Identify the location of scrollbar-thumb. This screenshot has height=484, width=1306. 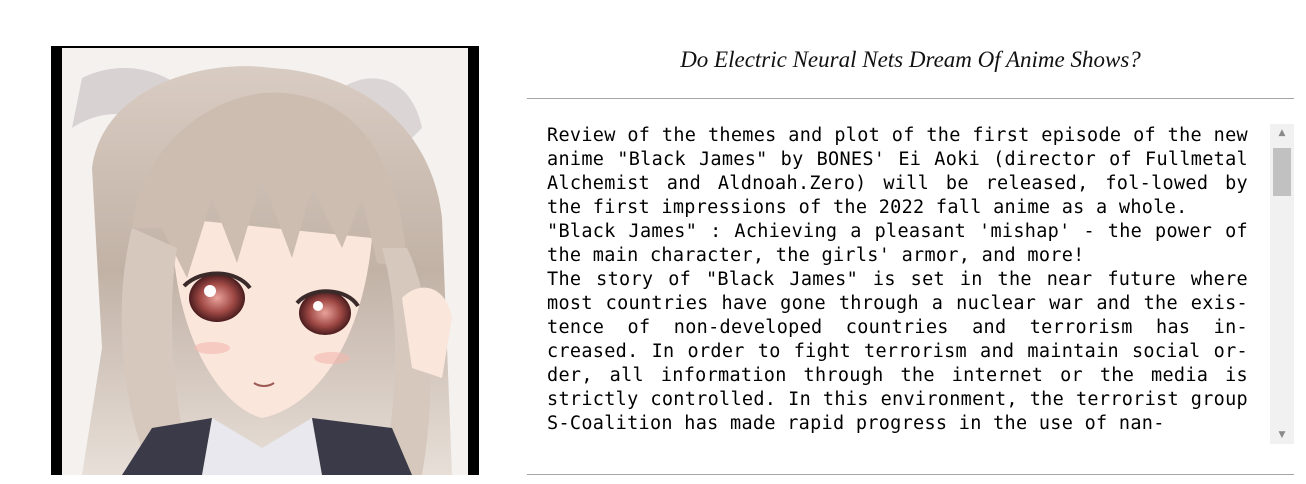
(1282, 172).